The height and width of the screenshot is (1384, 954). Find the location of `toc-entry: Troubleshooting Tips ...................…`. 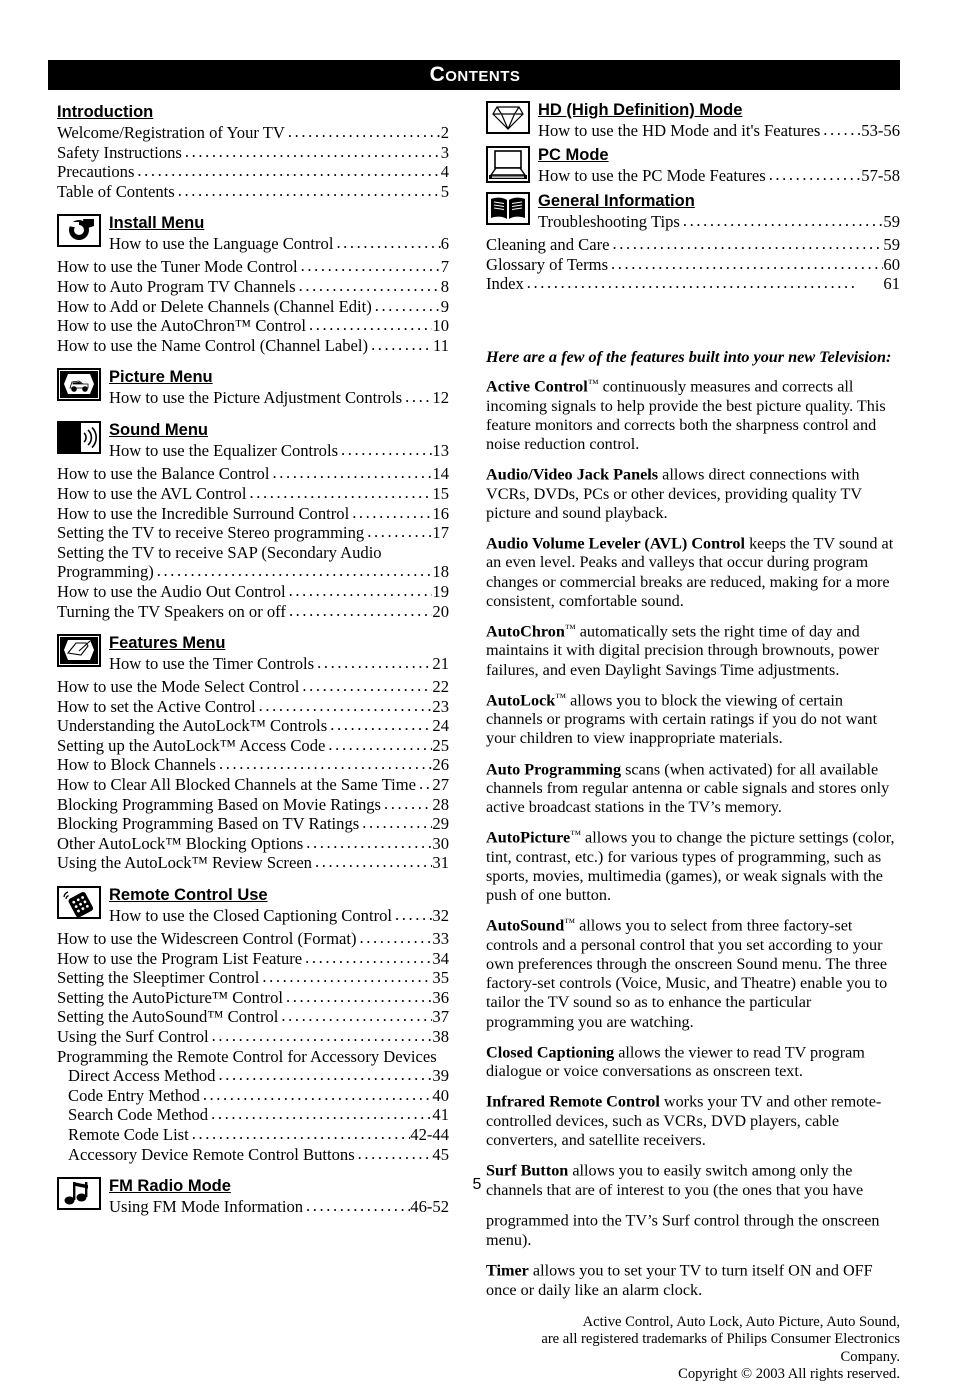

toc-entry: Troubleshooting Tips ...................… is located at coordinates (719, 222).